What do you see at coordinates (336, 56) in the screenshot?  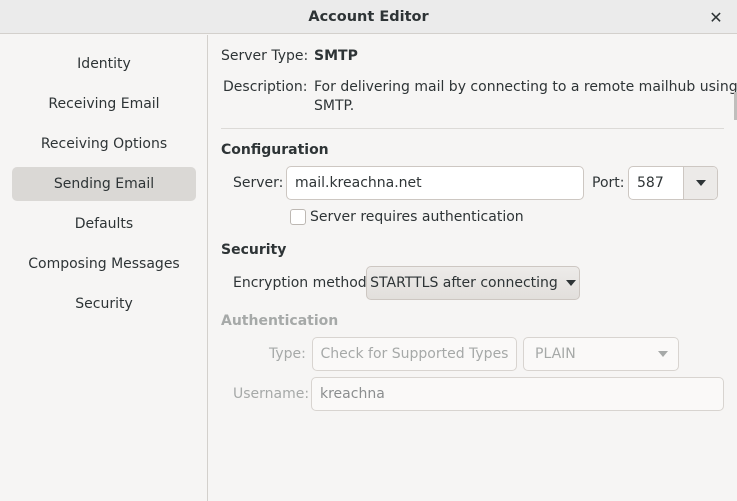 I see `server-type-value: SMTP` at bounding box center [336, 56].